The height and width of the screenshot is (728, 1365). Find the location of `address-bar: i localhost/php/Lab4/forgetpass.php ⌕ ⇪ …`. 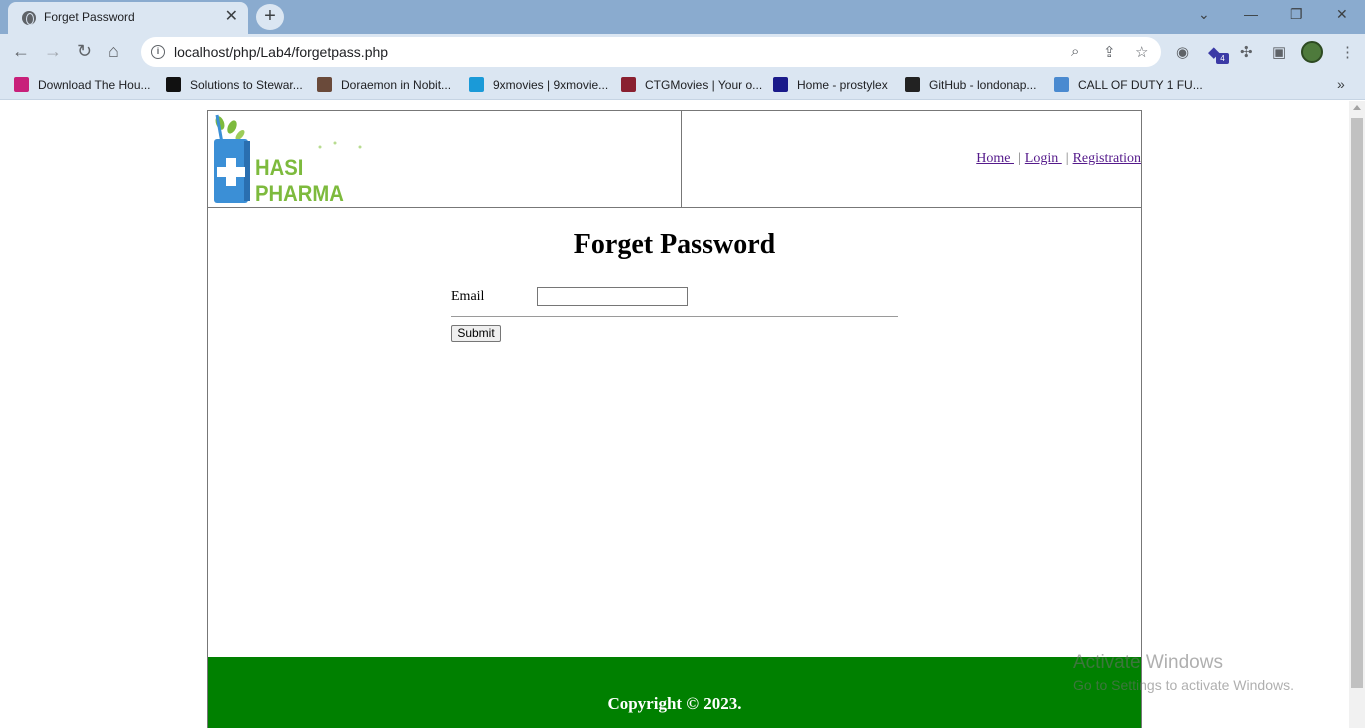

address-bar: i localhost/php/Lab4/forgetpass.php ⌕ ⇪ … is located at coordinates (651, 52).